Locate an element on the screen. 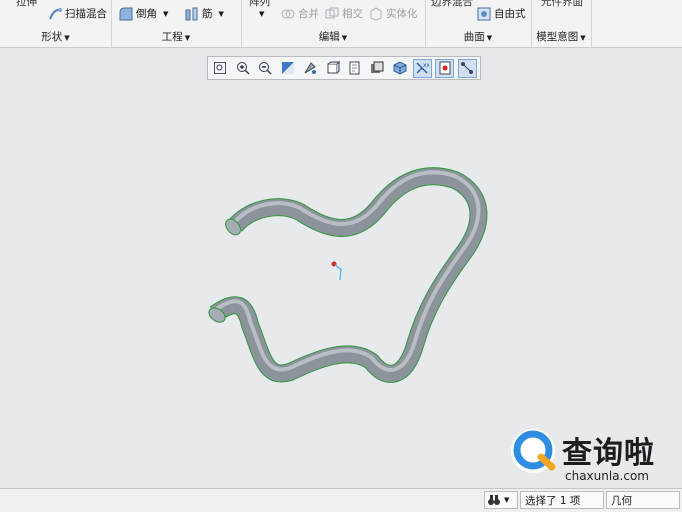 Image resolution: width=682 pixels, height=512 pixels. rib-dropdown-icon: ▼ is located at coordinates (221, 14).